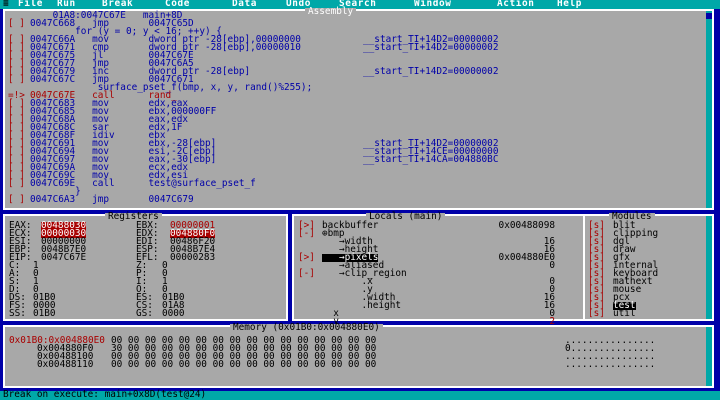 The image size is (720, 400). I want to click on status-text: Break on execute: main+0x8D(test@24), so click(105, 394).